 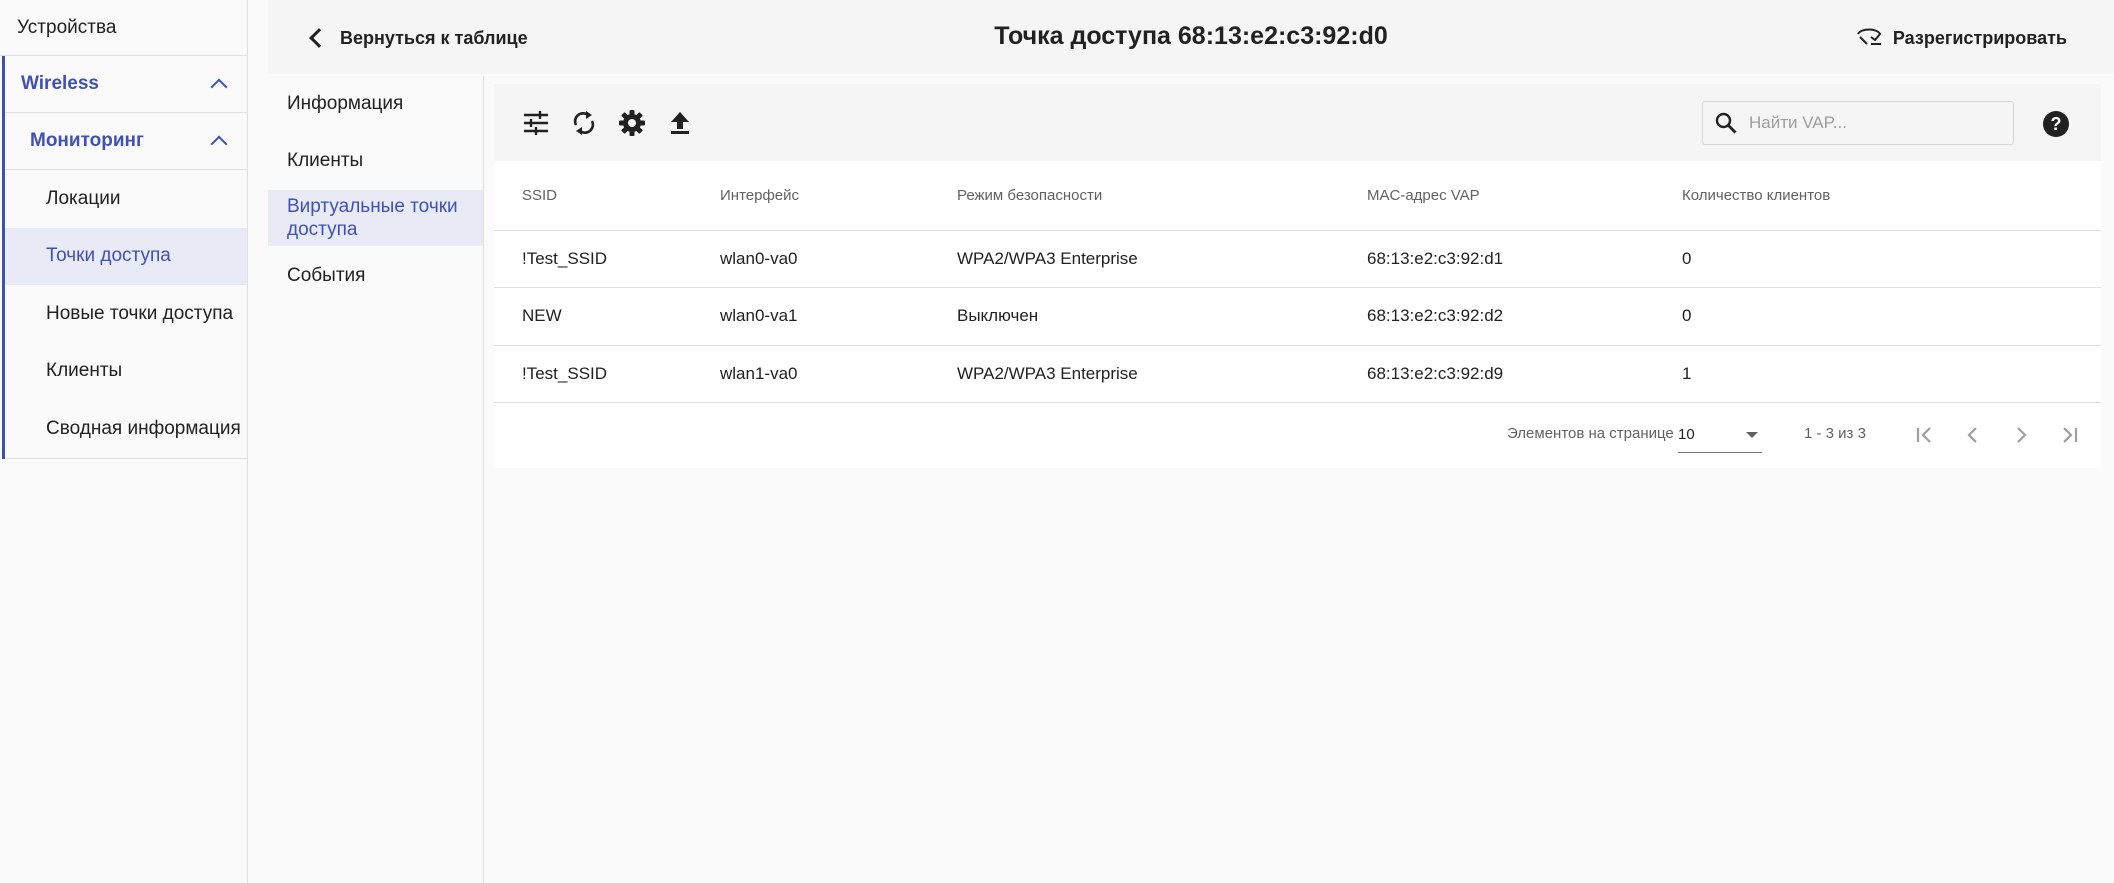 I want to click on column-header-ssid: SSID, so click(x=607, y=196).